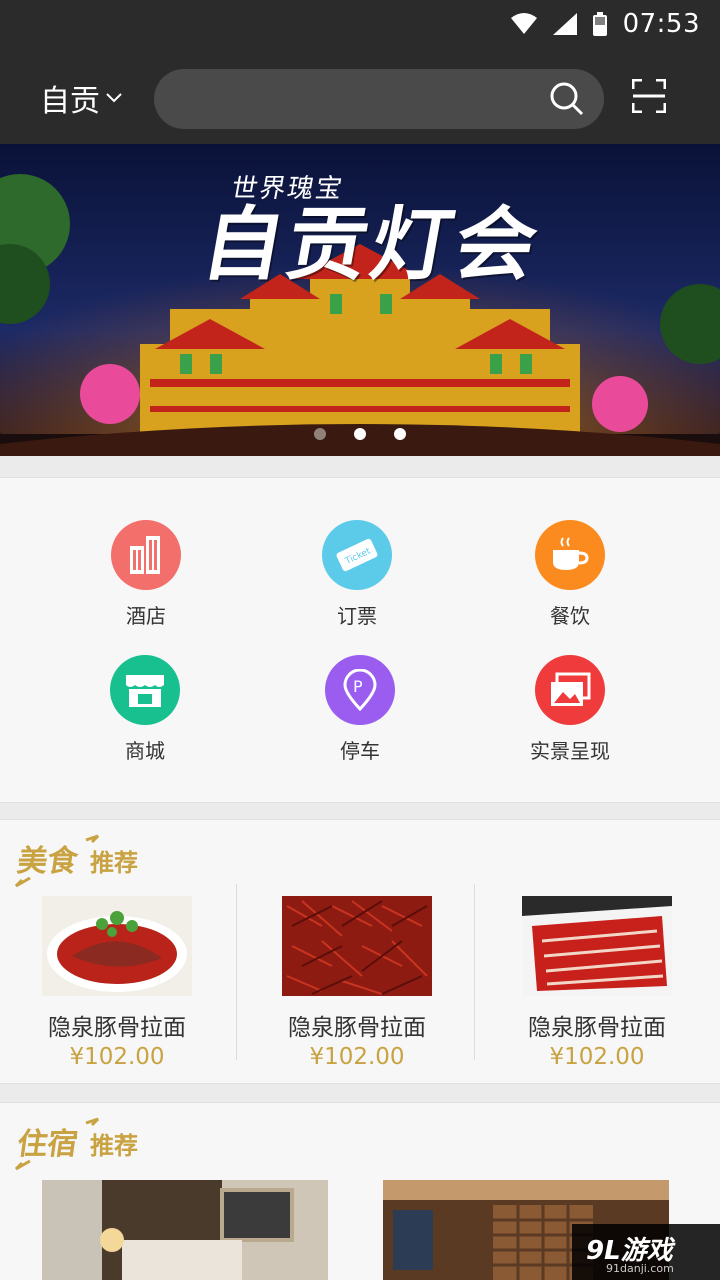 This screenshot has height=1280, width=720. I want to click on watermark-url: 91danji.com, so click(640, 1268).